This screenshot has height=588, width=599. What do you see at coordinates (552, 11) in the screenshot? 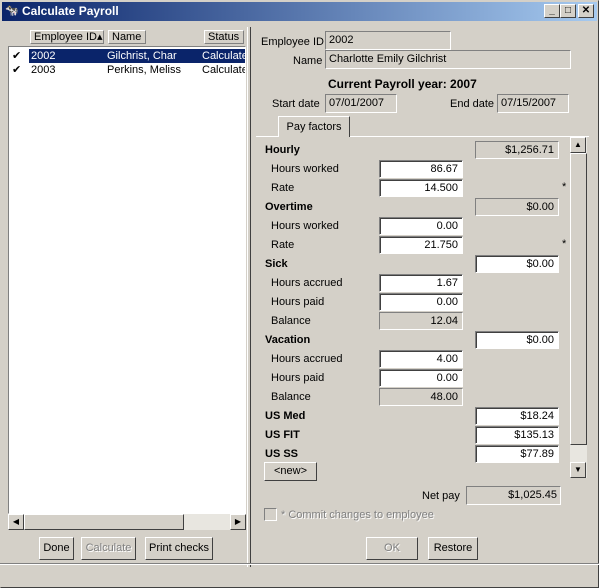
I see `minimize-button: _` at bounding box center [552, 11].